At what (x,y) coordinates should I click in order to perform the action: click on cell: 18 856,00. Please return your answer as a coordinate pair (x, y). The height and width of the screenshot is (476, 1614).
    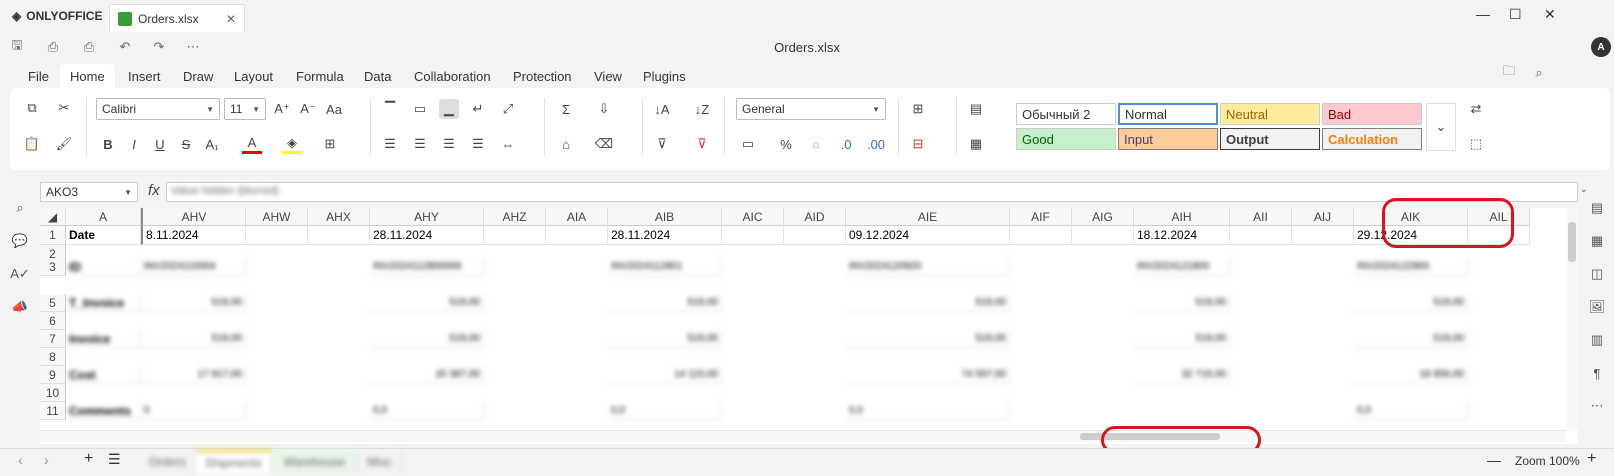
    Looking at the image, I should click on (1411, 375).